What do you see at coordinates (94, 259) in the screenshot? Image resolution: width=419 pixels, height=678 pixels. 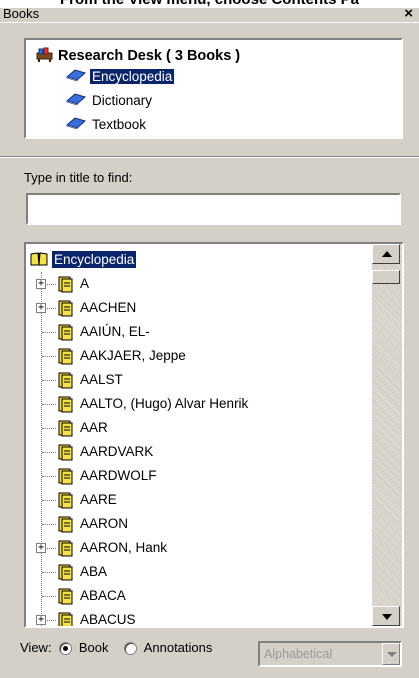 I see `tree-root-label: Encyclopedia` at bounding box center [94, 259].